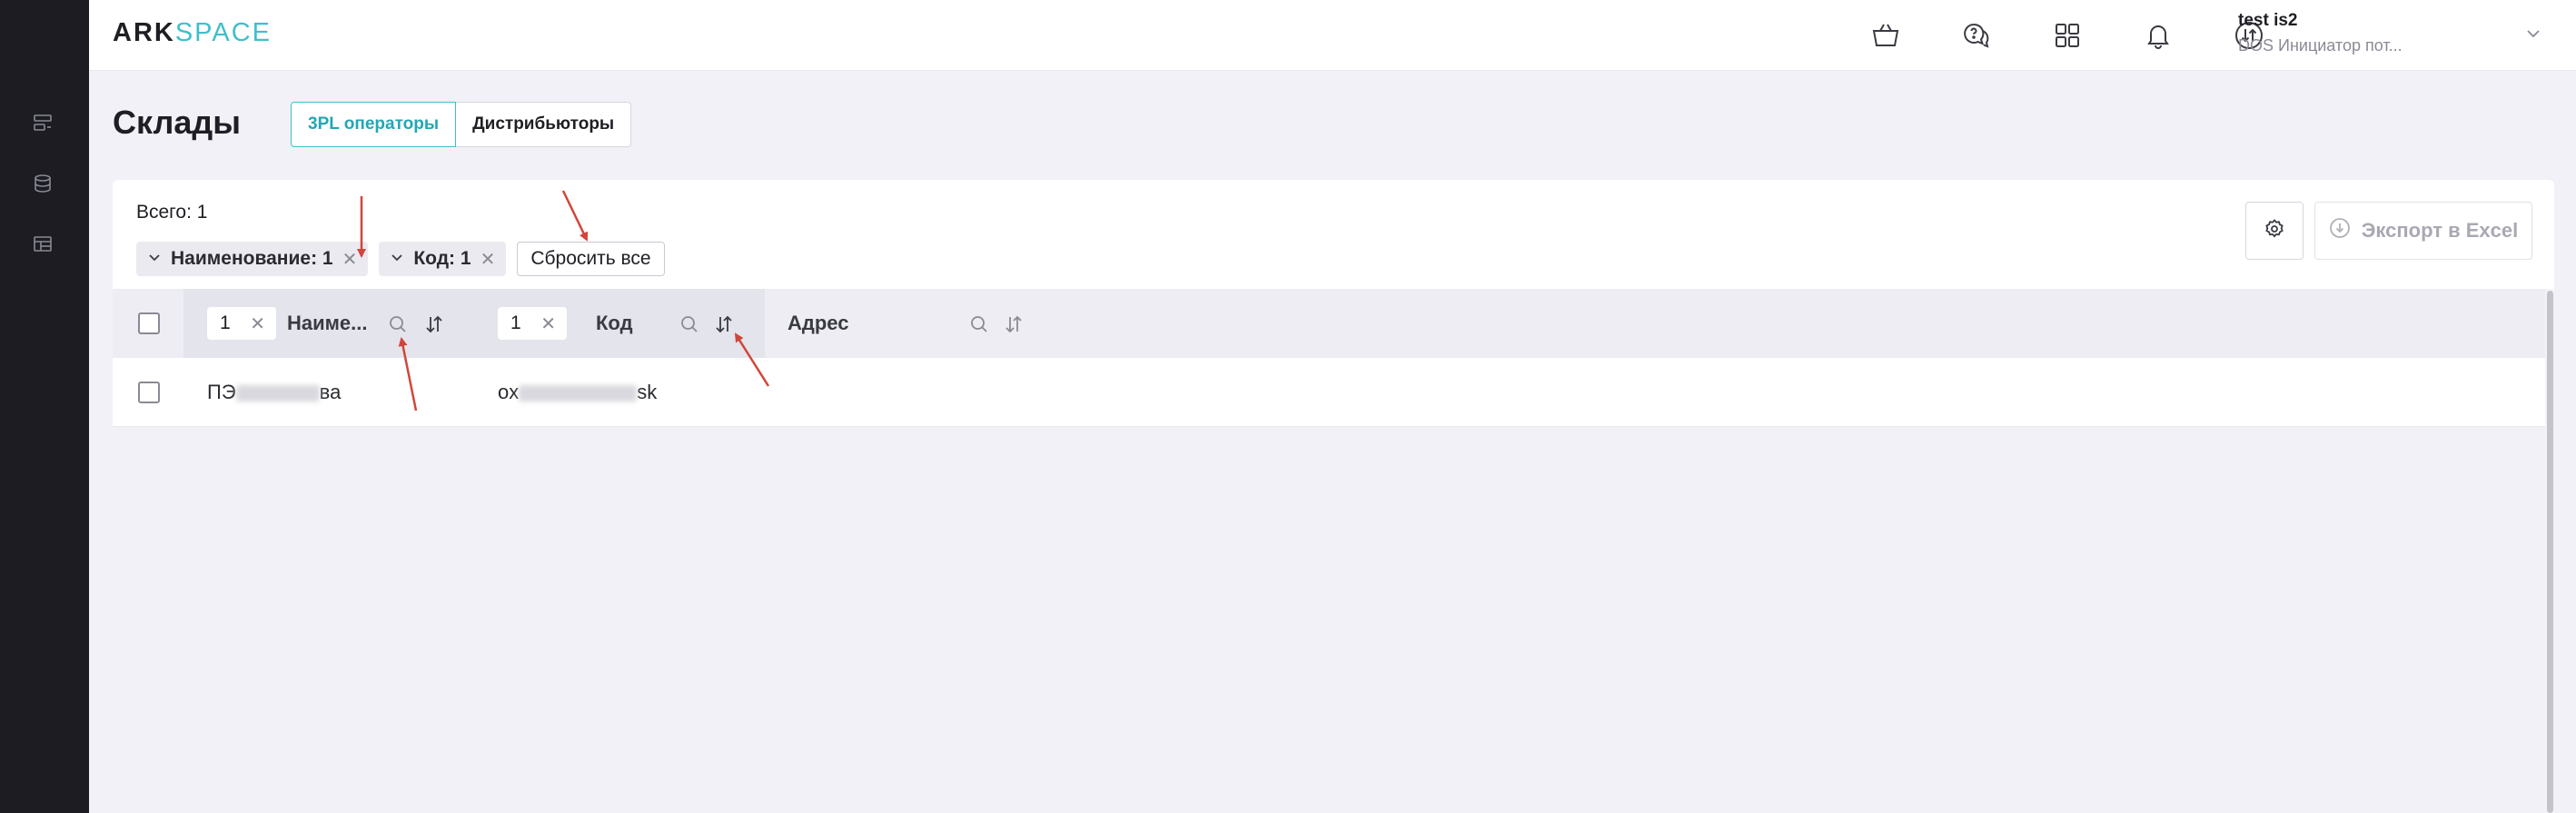  Describe the element at coordinates (44, 406) in the screenshot. I see `left-sidebar` at that location.